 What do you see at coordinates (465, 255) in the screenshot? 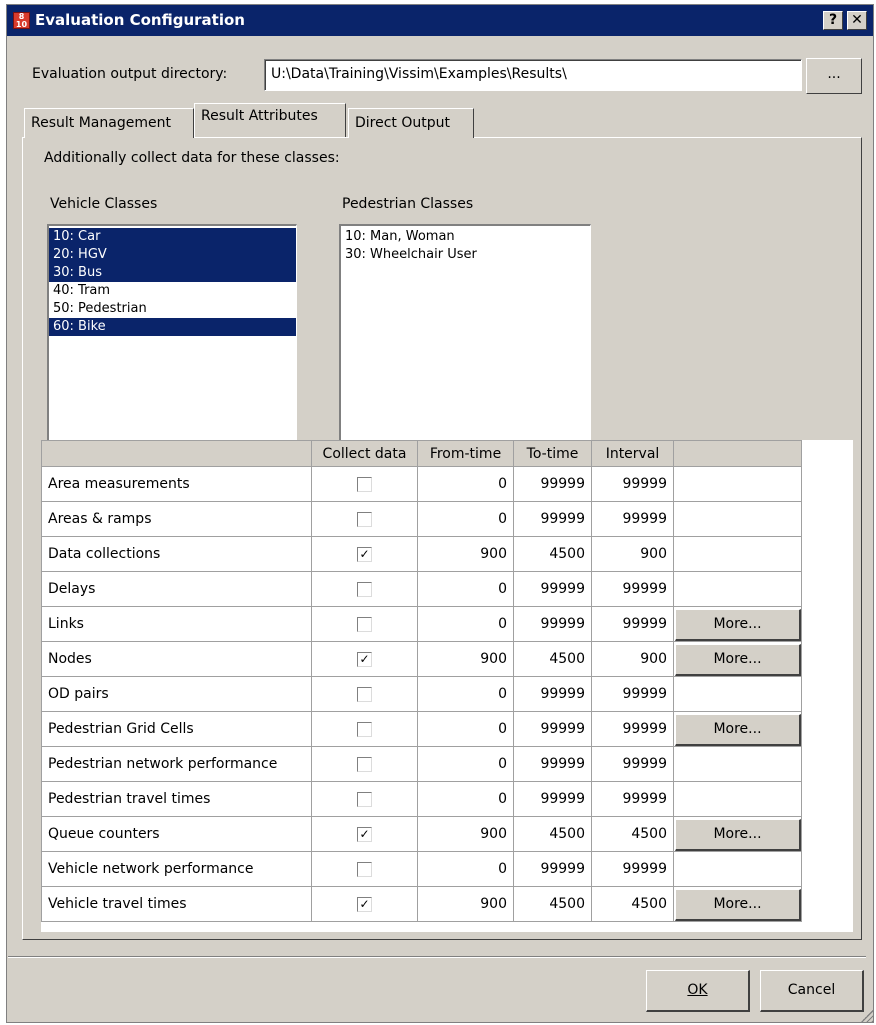
I see `pedestrian-list-item: 30: Wheelchair User` at bounding box center [465, 255].